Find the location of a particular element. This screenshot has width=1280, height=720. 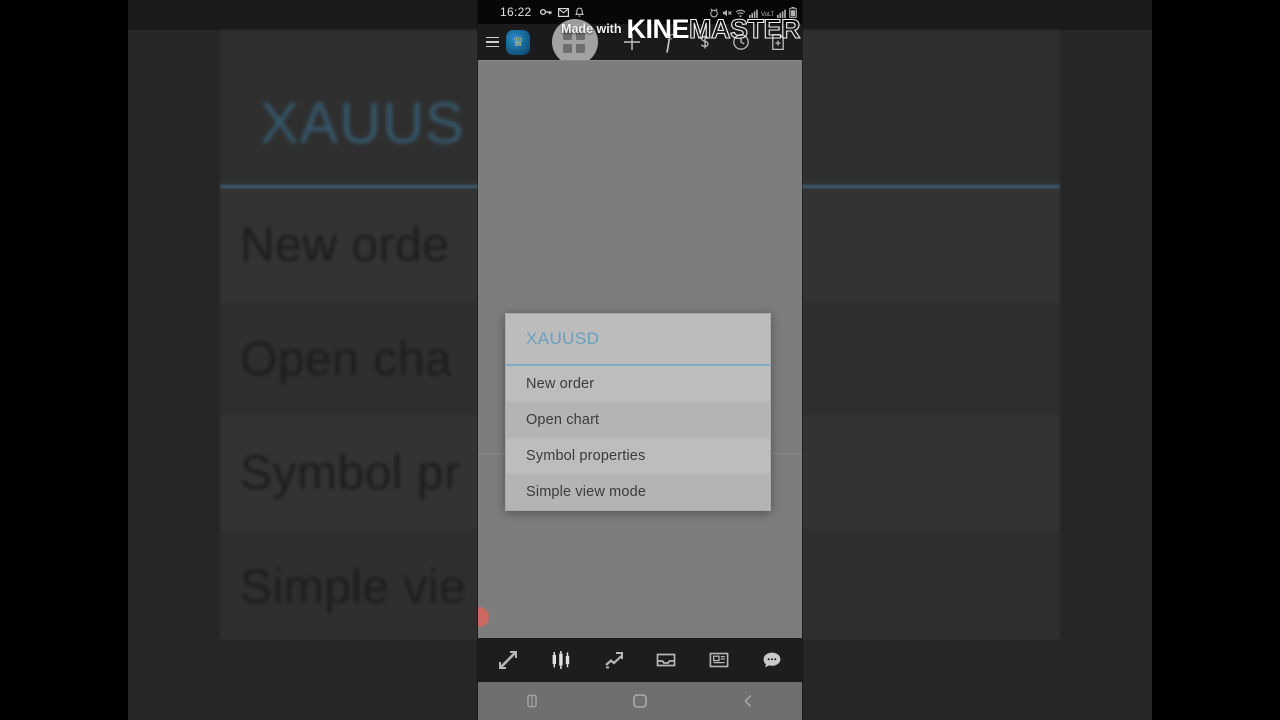

menu-item-symbol-properties: Symbol properties is located at coordinates (638, 456).